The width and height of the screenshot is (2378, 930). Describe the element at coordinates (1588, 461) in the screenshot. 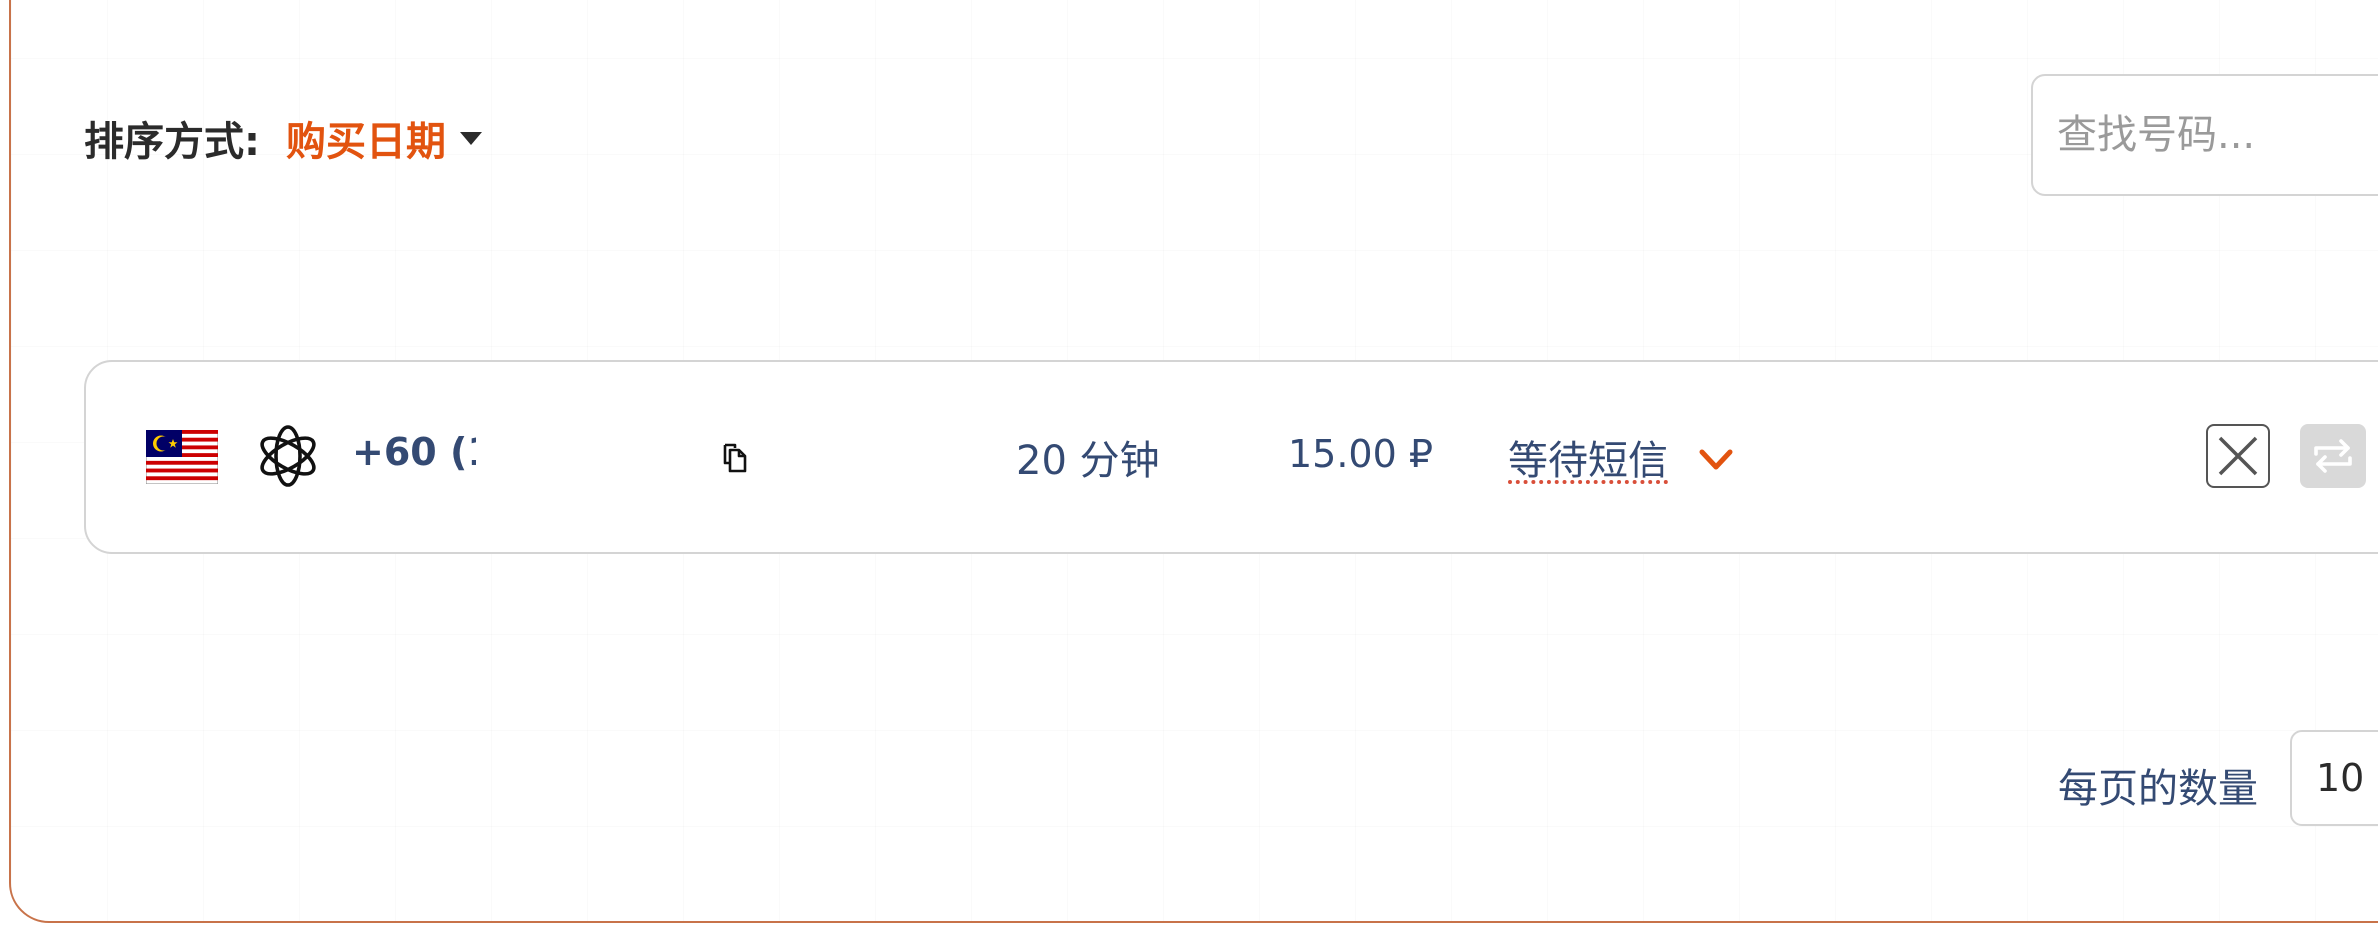

I see `status-text: 等待短信` at that location.